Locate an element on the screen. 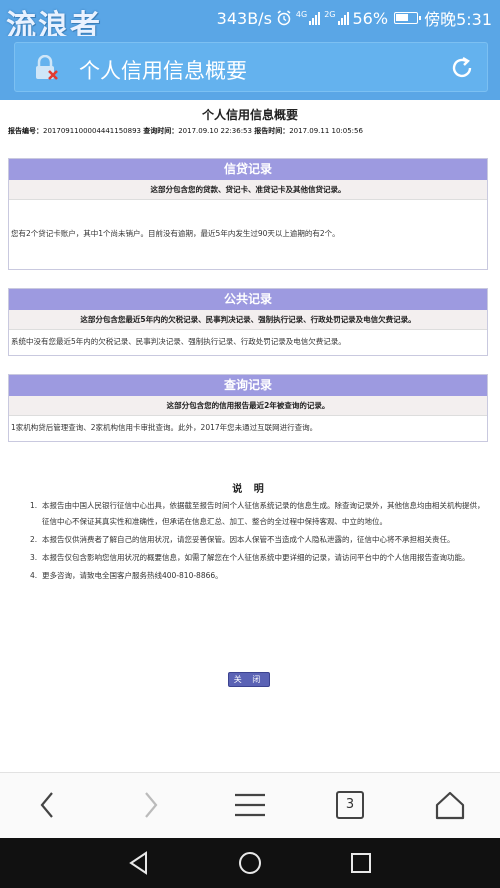 Image resolution: width=500 pixels, height=888 pixels. query-time: 2017.09.10 22:36:53 is located at coordinates (215, 131).